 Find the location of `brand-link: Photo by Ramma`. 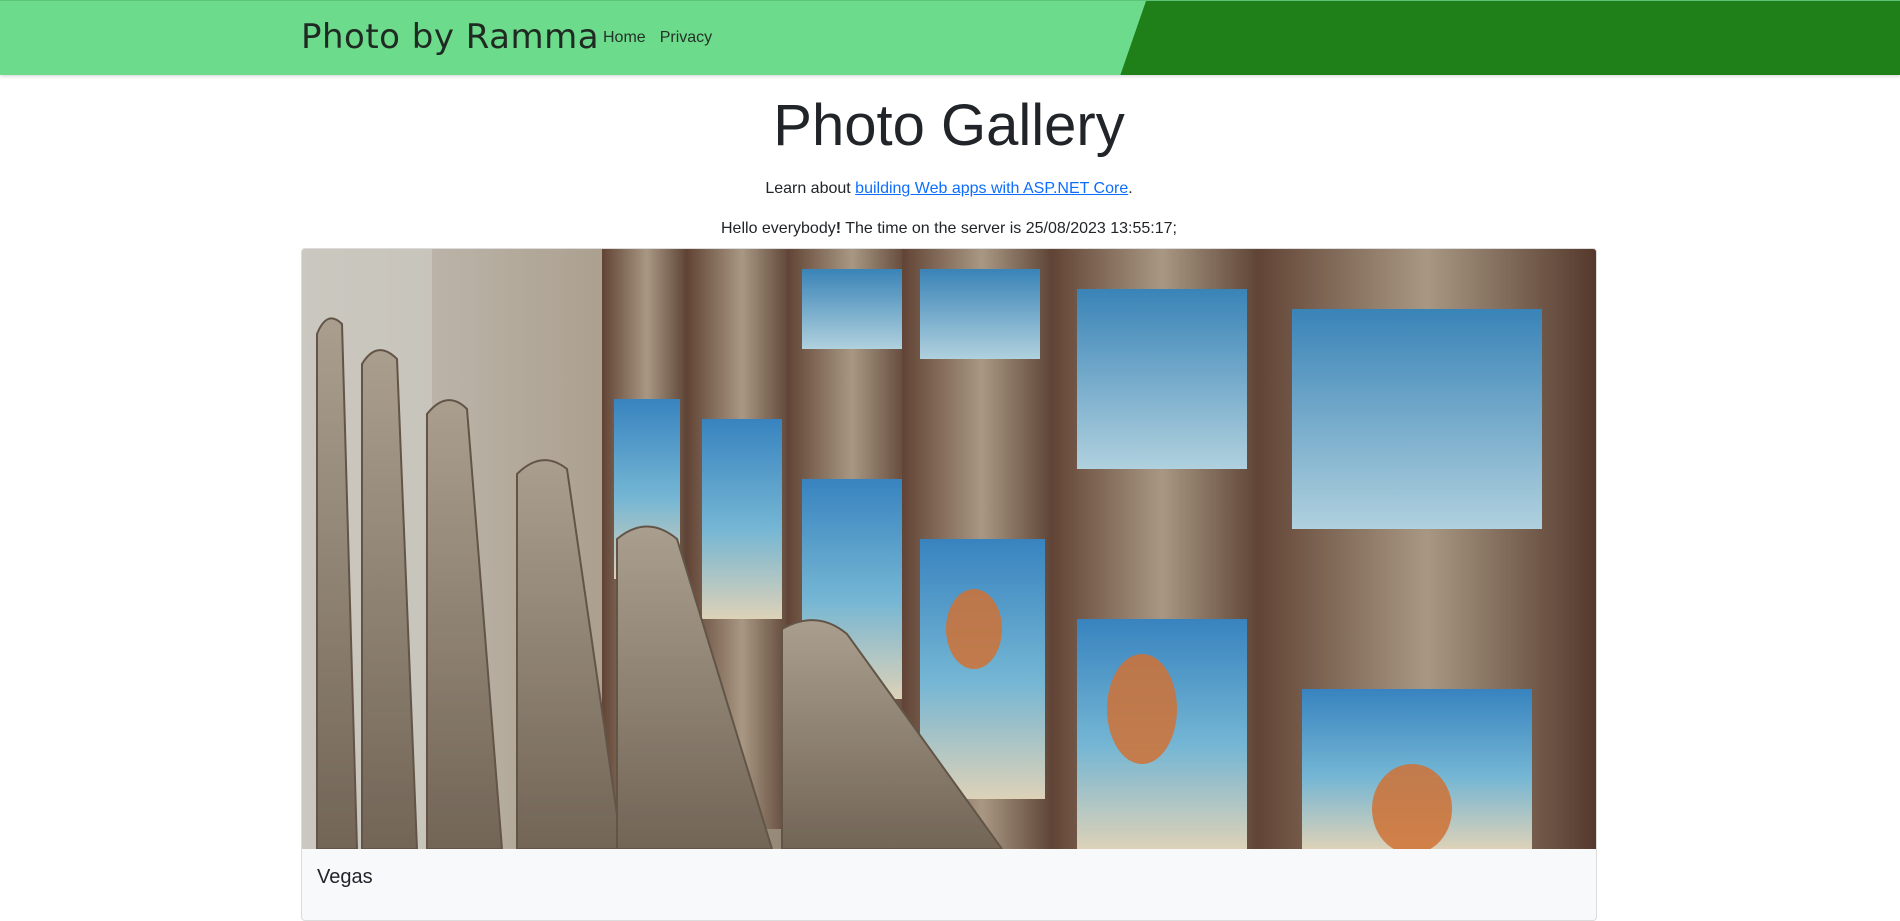

brand-link: Photo by Ramma is located at coordinates (450, 37).